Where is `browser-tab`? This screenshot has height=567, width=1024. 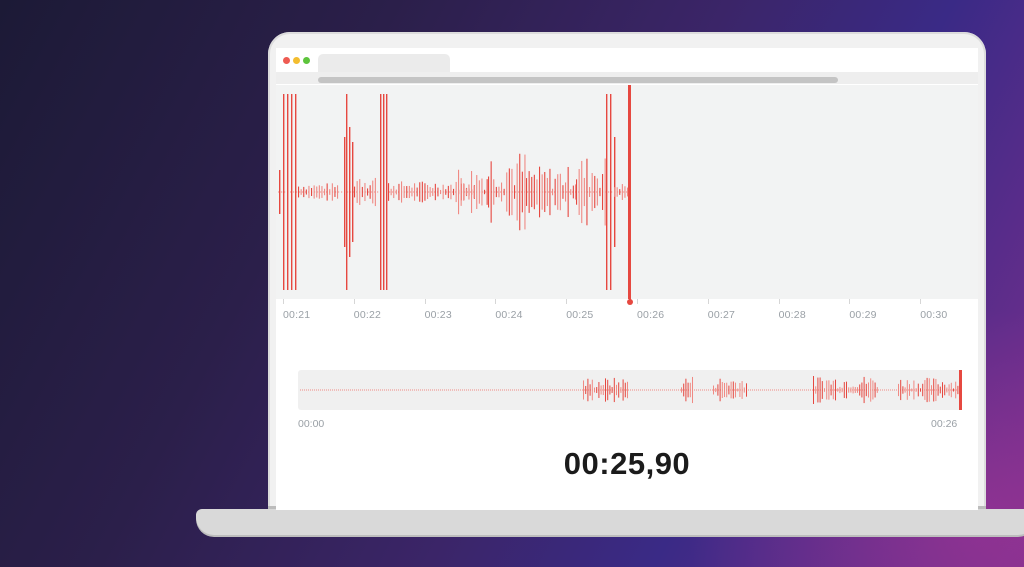
browser-tab is located at coordinates (384, 63).